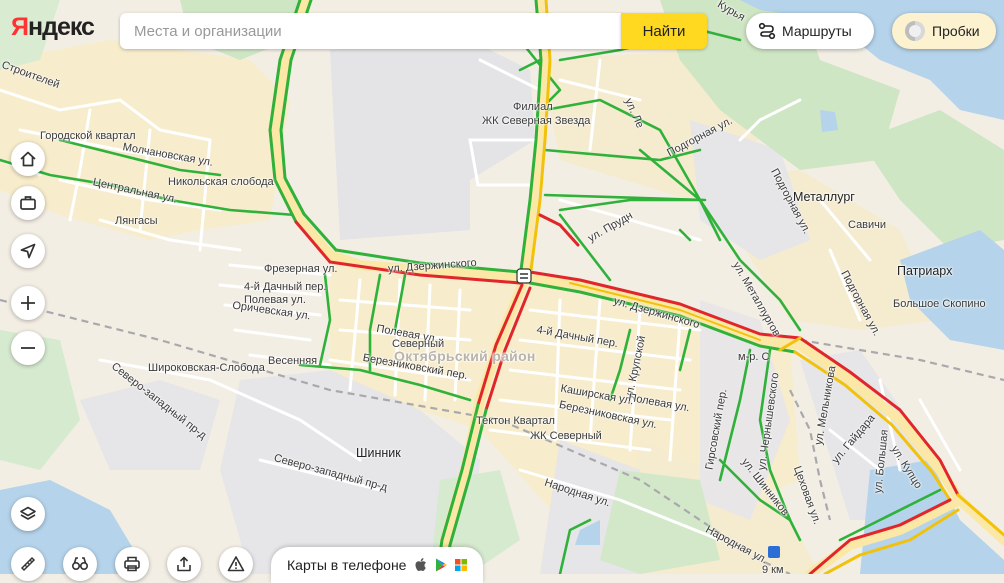 The image size is (1004, 583). What do you see at coordinates (956, 31) in the screenshot?
I see `traffic-label: Пробки` at bounding box center [956, 31].